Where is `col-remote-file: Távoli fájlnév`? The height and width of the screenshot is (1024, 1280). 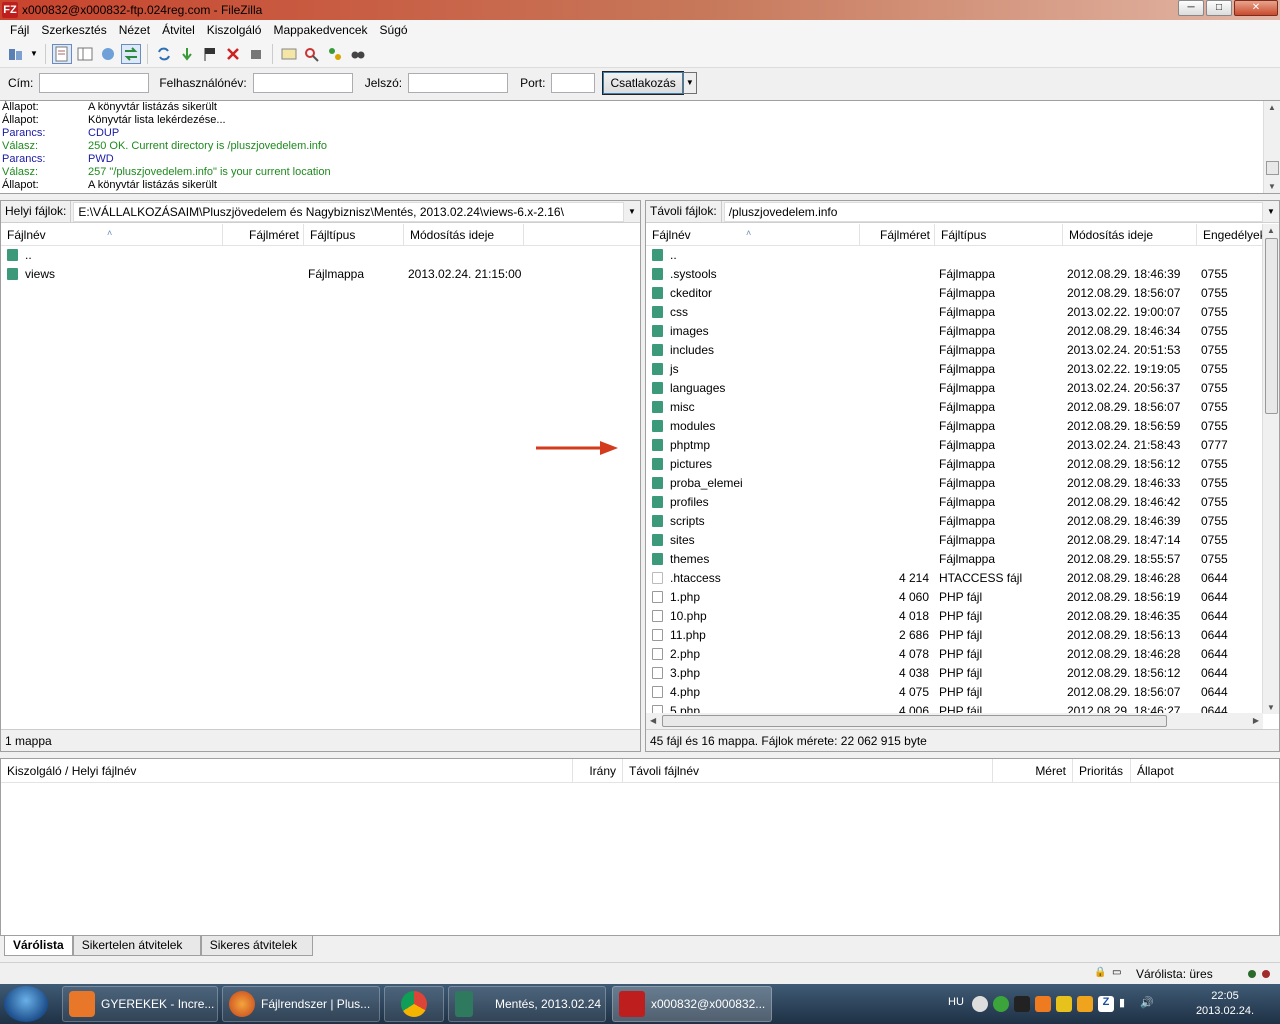 col-remote-file: Távoli fájlnév is located at coordinates (808, 770).